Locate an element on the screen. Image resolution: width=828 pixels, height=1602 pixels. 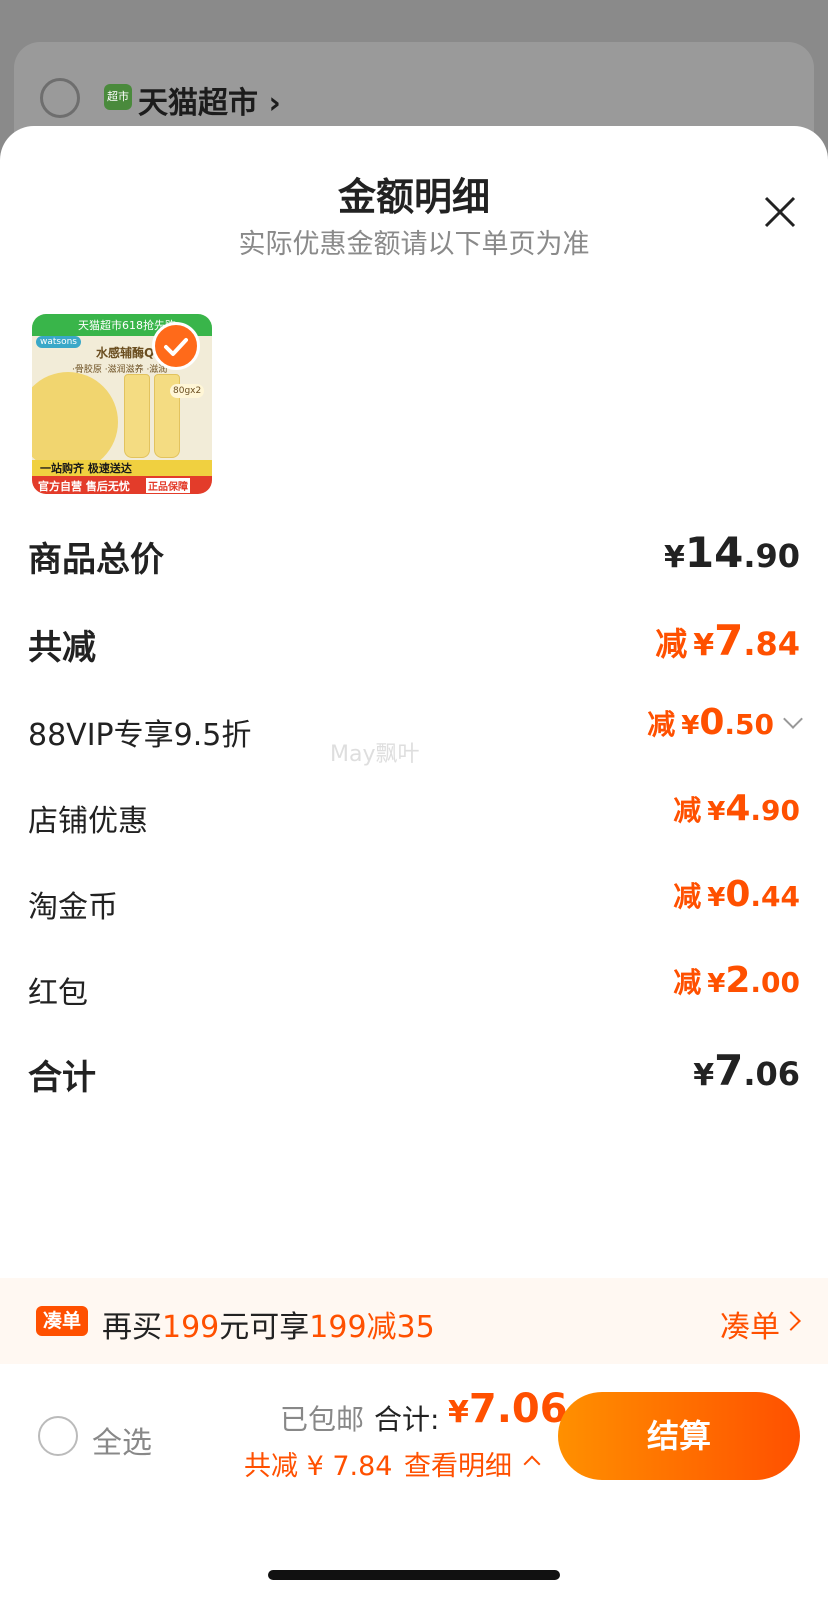
add-on-link: 凑单 is located at coordinates (750, 1324).